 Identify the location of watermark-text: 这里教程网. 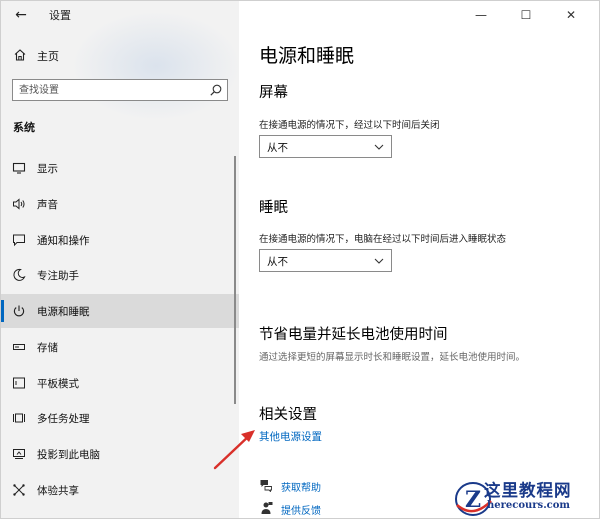
(528, 490).